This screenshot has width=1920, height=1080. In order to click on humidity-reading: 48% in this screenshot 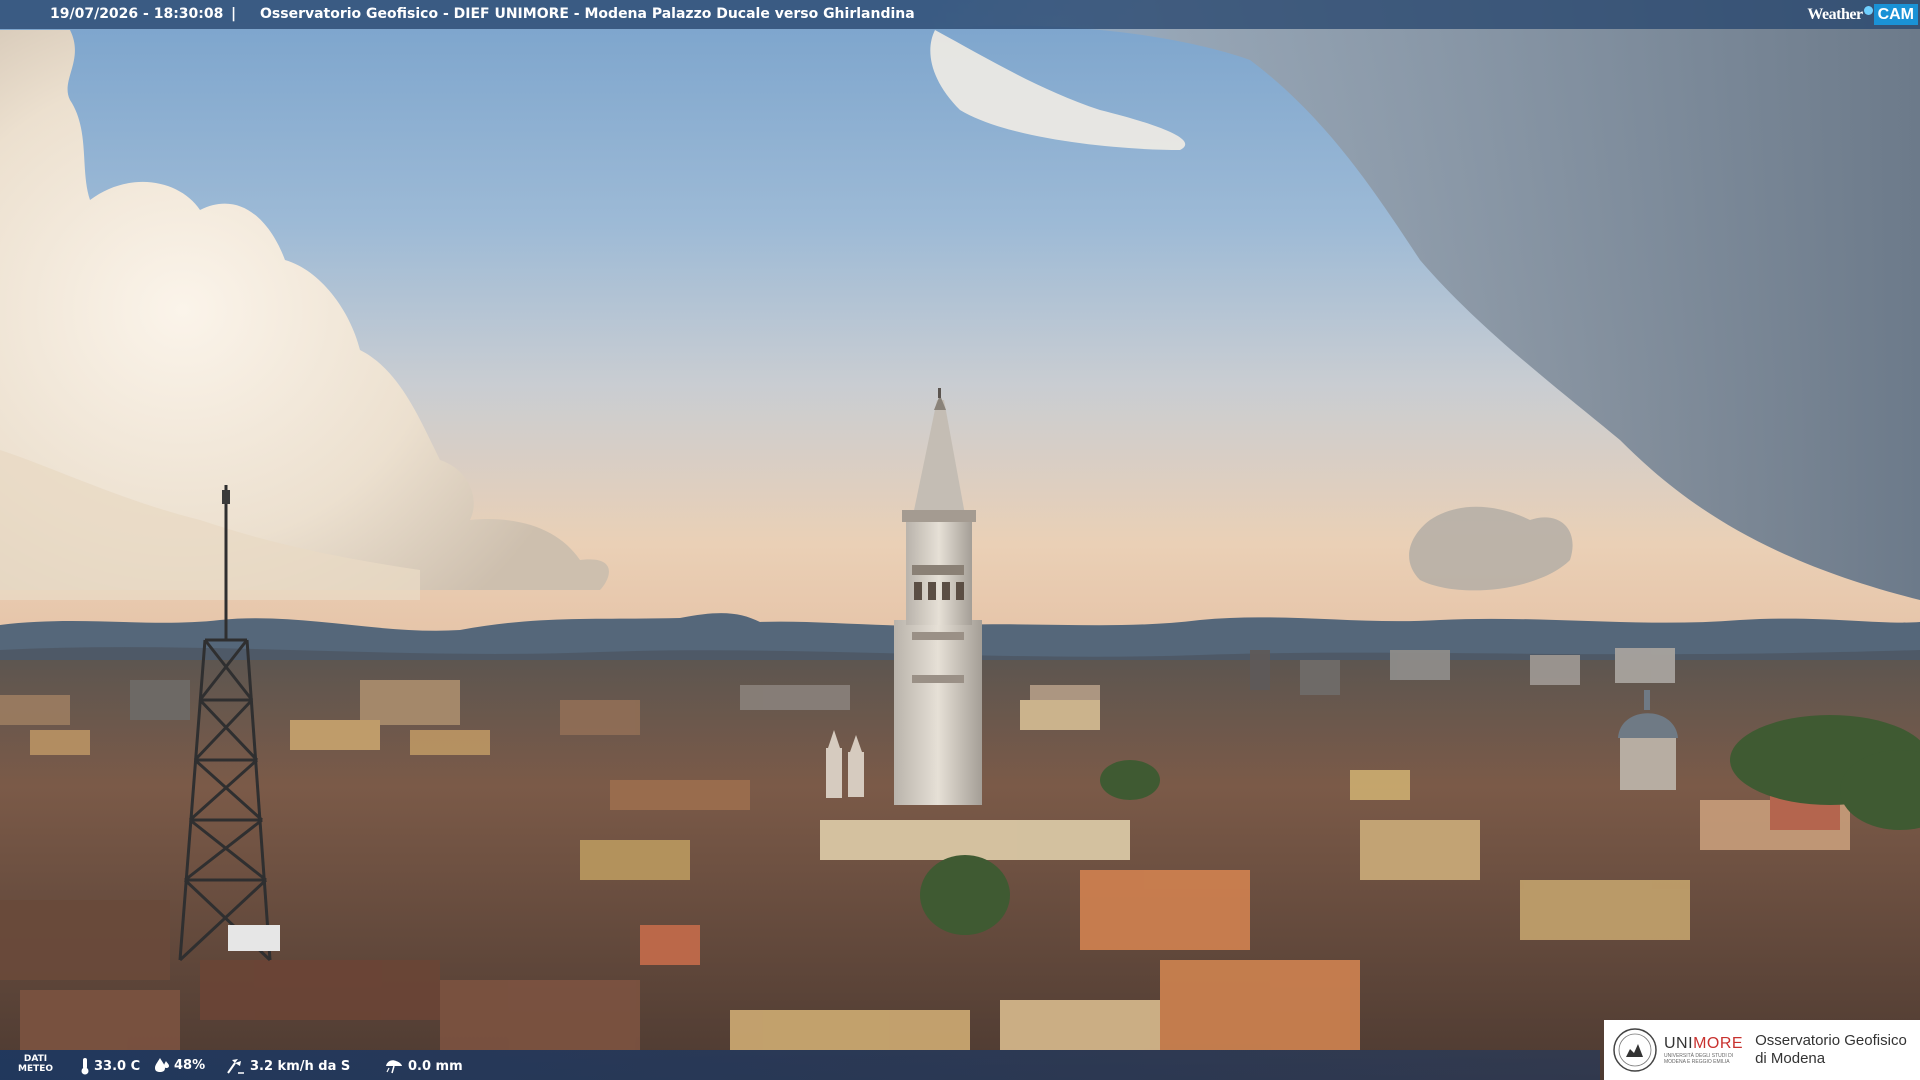, I will do `click(179, 1065)`.